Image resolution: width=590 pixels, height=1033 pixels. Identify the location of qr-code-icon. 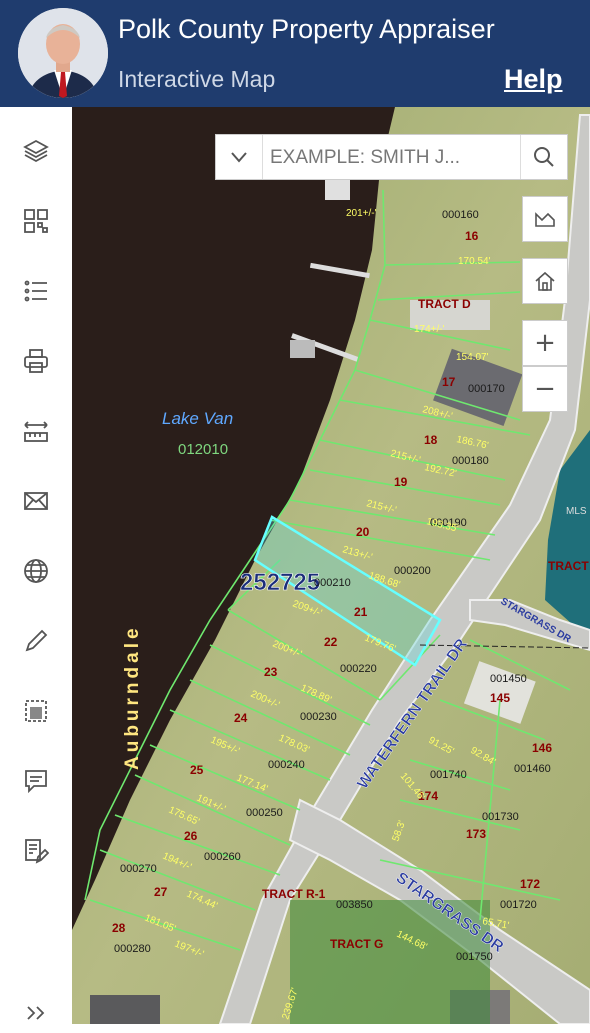
(36, 221).